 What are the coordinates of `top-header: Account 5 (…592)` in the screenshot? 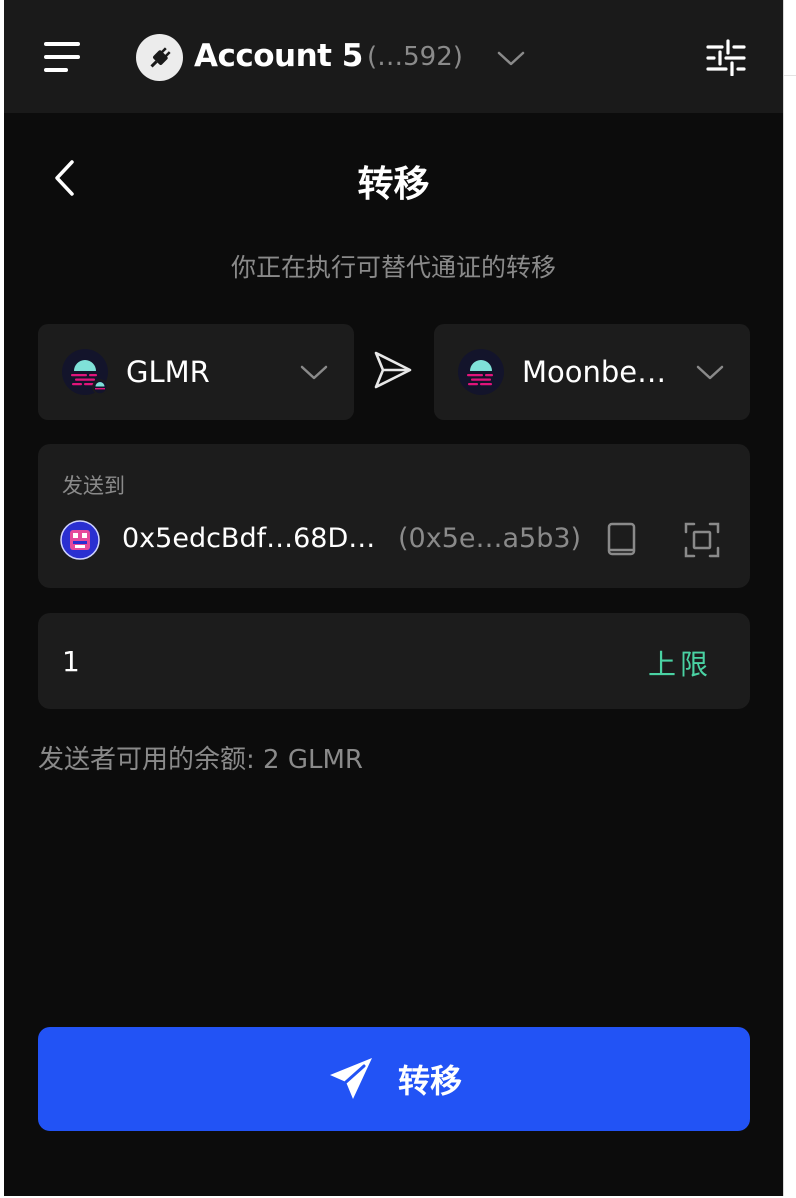 It's located at (393, 56).